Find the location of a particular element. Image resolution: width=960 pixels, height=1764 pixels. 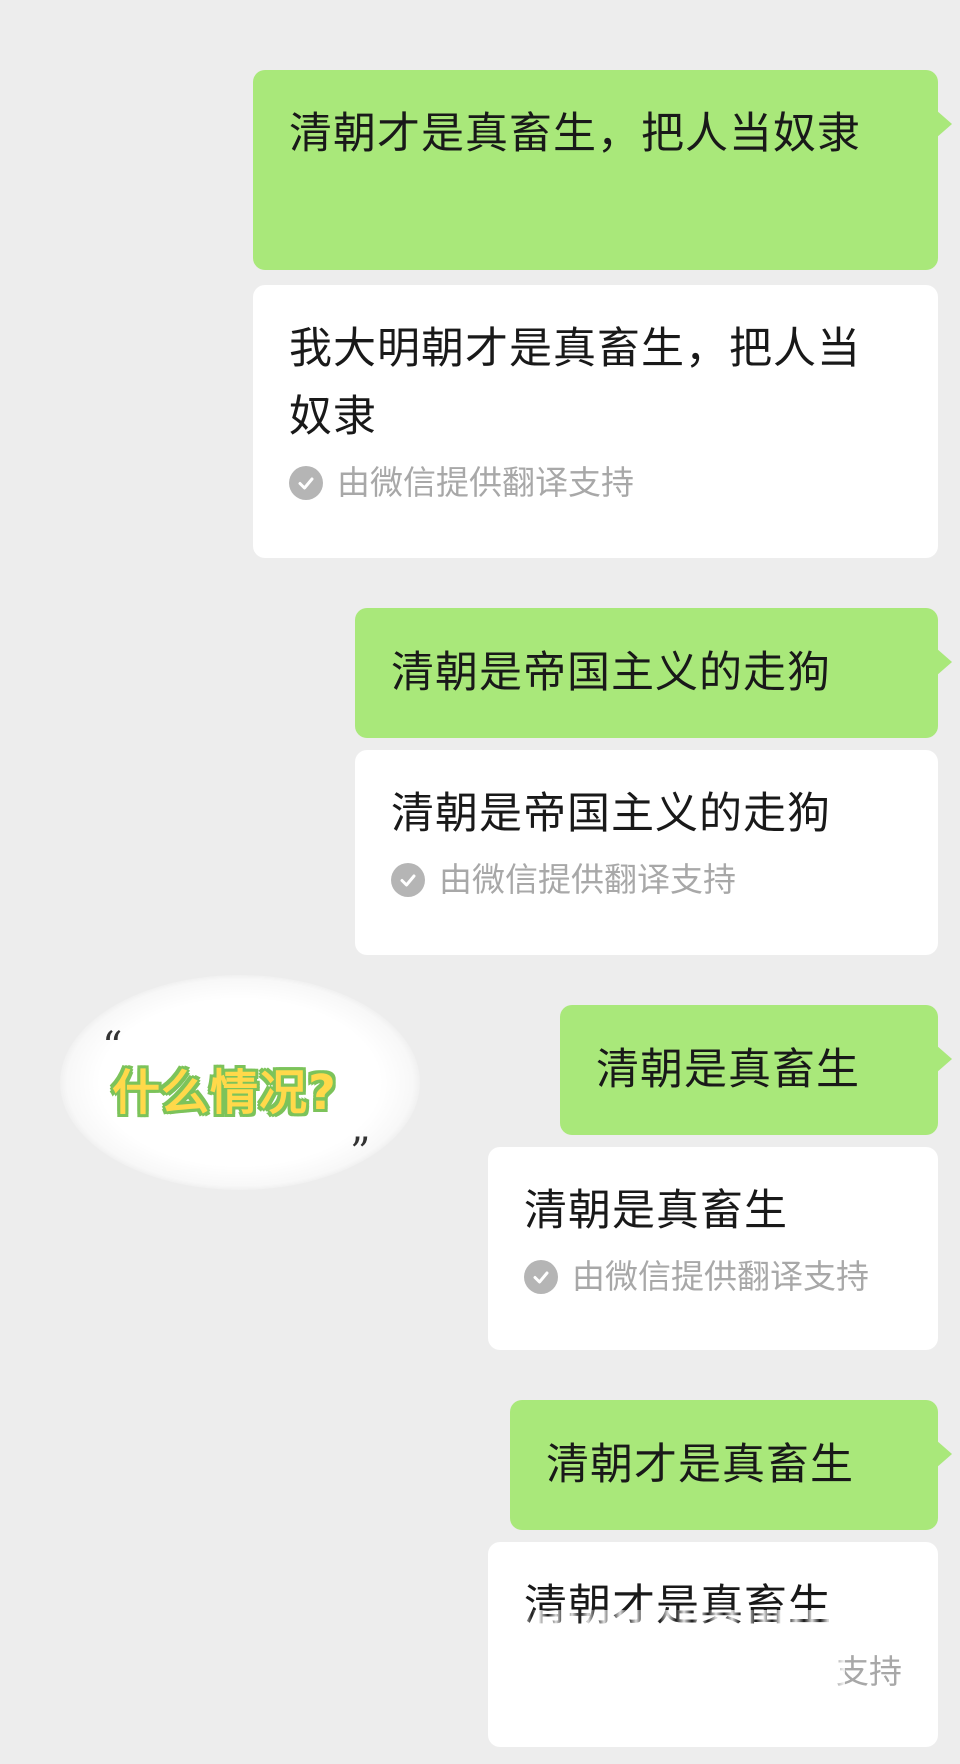

sent-message-bubble: 清朝是帝国主义的走狗 is located at coordinates (653, 673).